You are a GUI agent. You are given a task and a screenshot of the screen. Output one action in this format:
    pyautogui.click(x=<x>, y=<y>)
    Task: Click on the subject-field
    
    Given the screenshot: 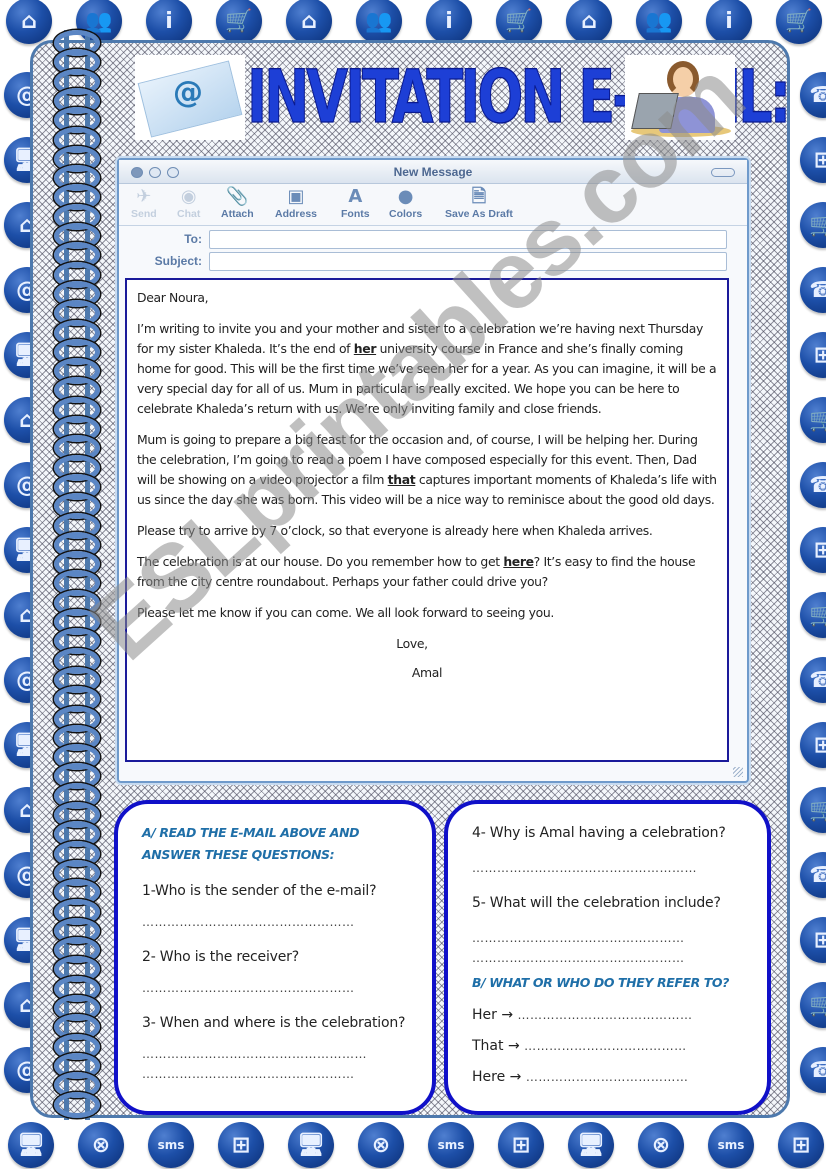 What is the action you would take?
    pyautogui.click(x=468, y=261)
    